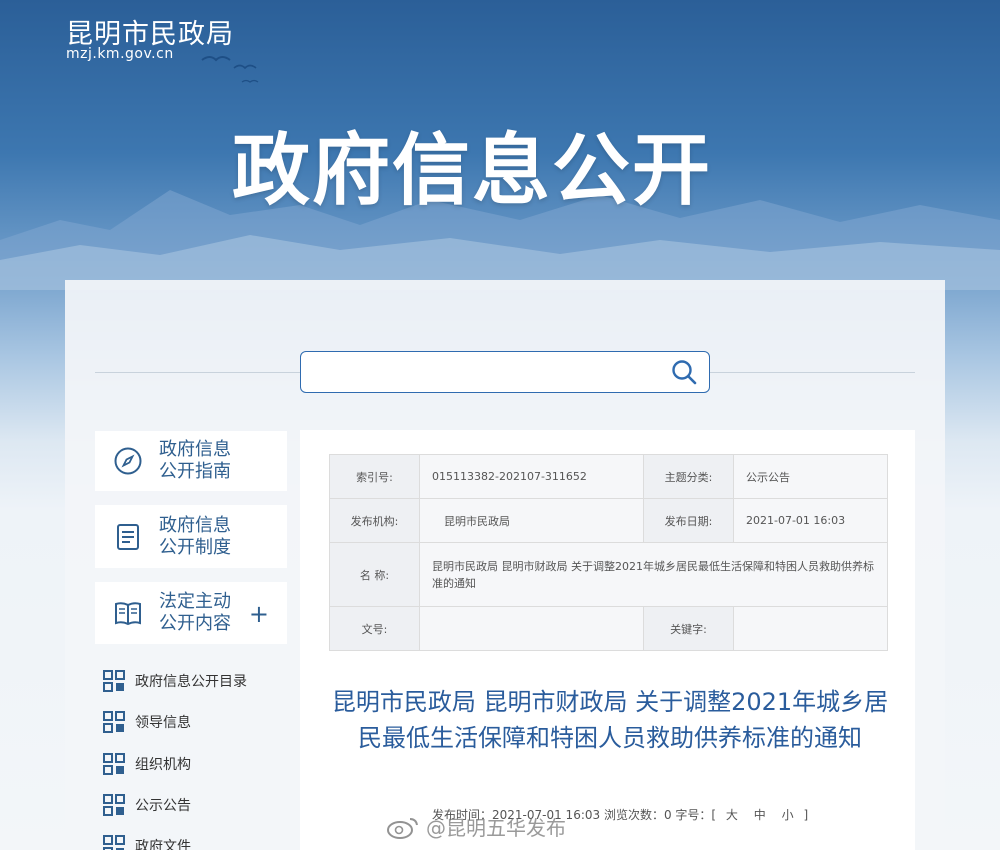  What do you see at coordinates (688, 628) in the screenshot?
I see `meta-key: 关键字:` at bounding box center [688, 628].